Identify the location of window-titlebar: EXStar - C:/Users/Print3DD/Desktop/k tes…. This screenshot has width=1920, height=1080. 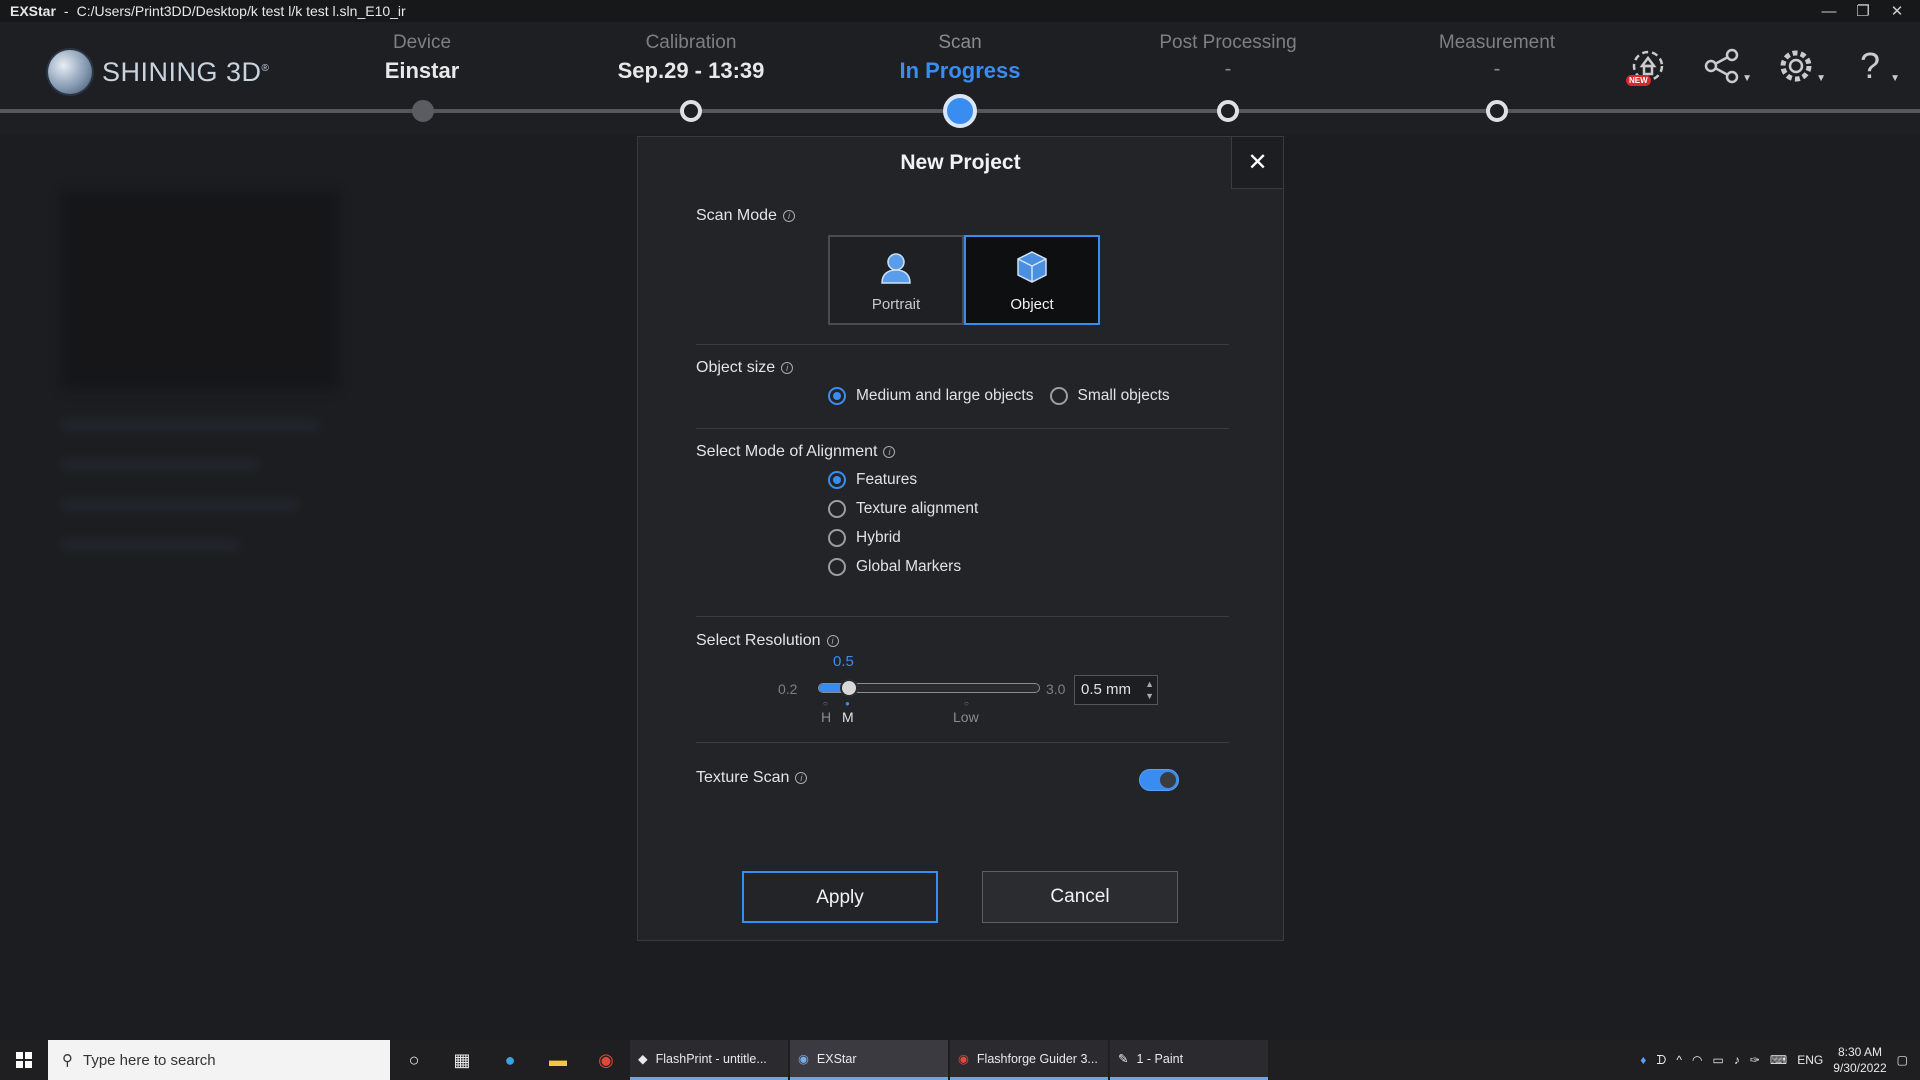
(960, 11).